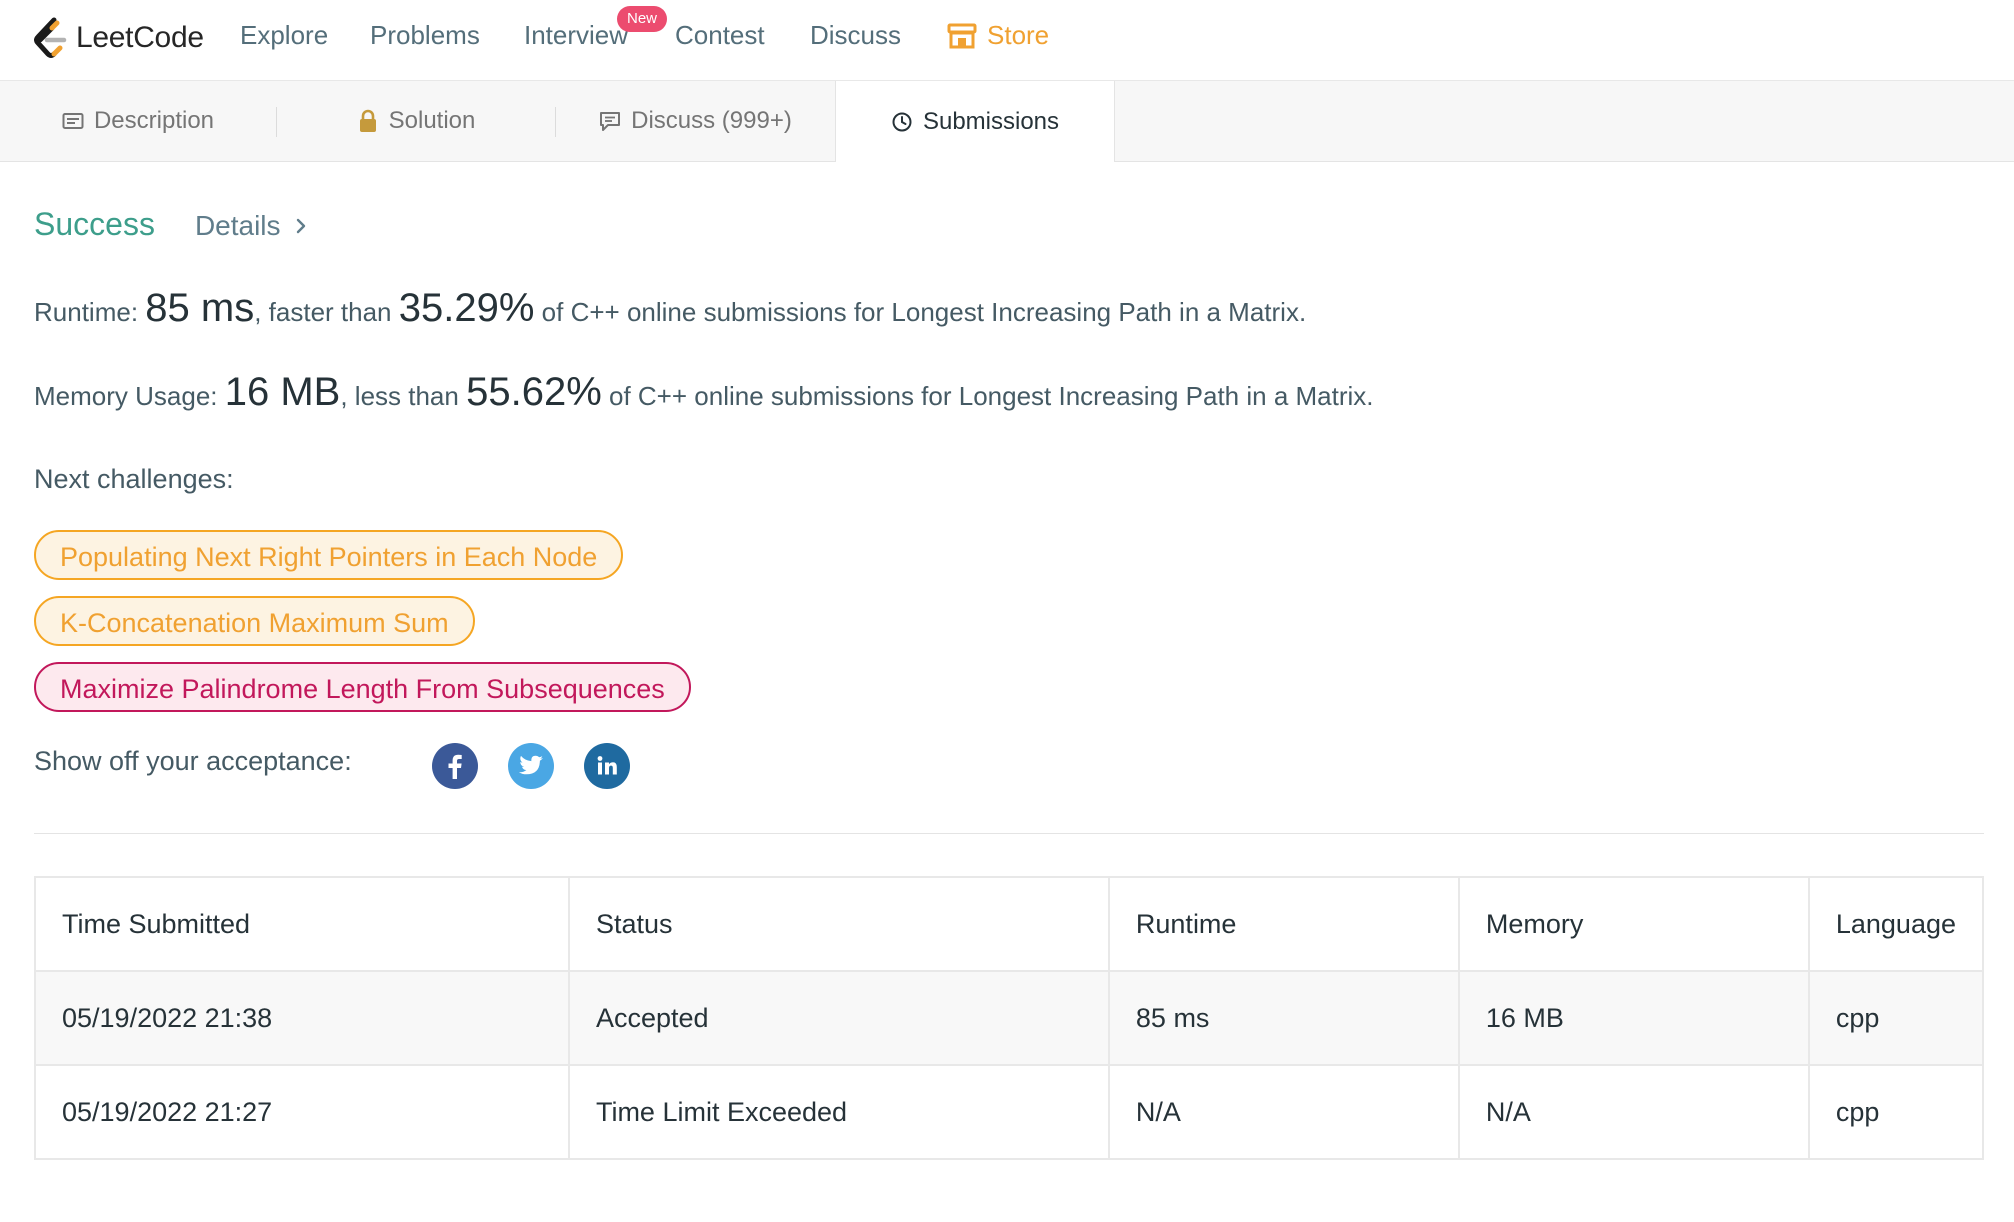 This screenshot has height=1222, width=2014. I want to click on store-icon, so click(962, 35).